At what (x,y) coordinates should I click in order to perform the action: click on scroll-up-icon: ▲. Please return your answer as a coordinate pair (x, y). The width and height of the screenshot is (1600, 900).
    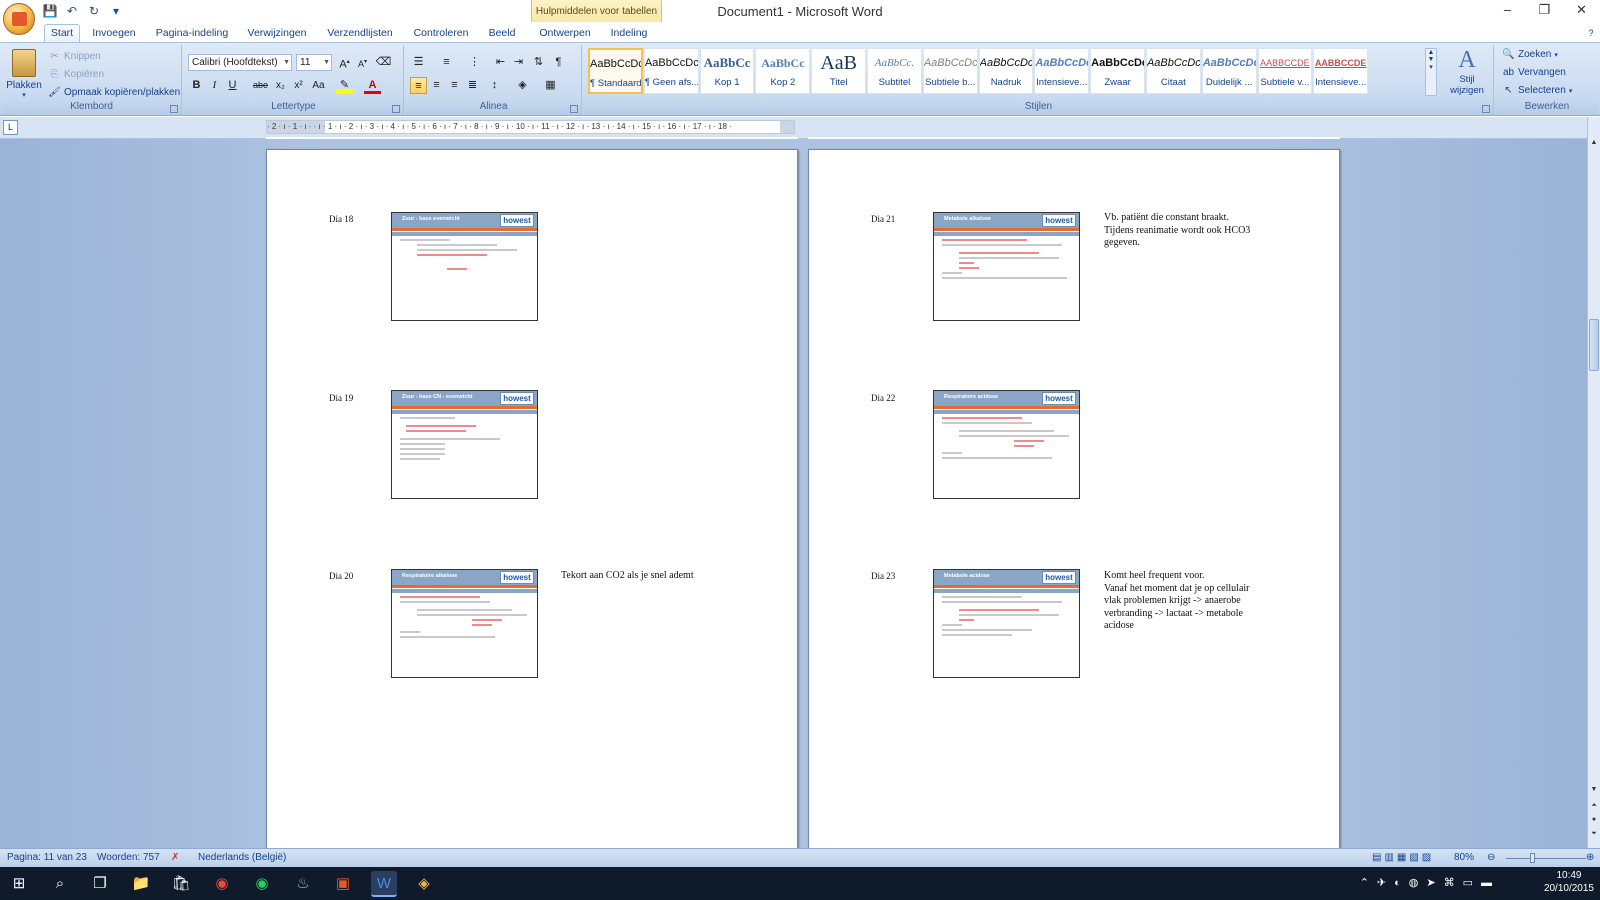
    Looking at the image, I should click on (1594, 145).